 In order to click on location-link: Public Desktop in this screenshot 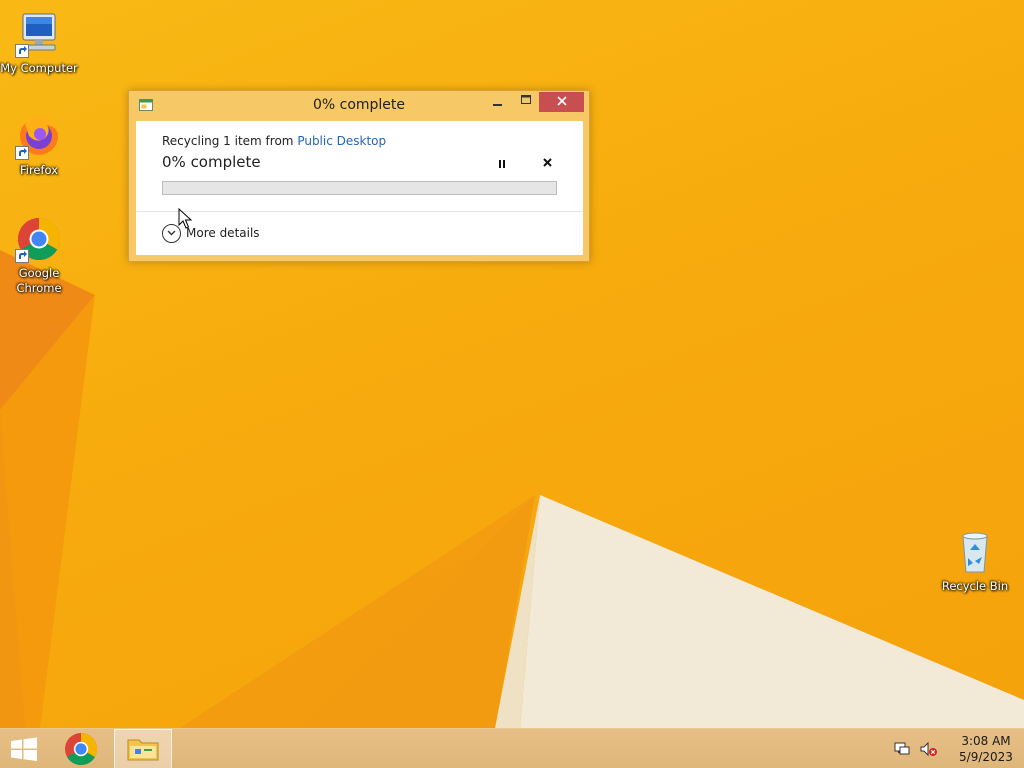, I will do `click(341, 141)`.